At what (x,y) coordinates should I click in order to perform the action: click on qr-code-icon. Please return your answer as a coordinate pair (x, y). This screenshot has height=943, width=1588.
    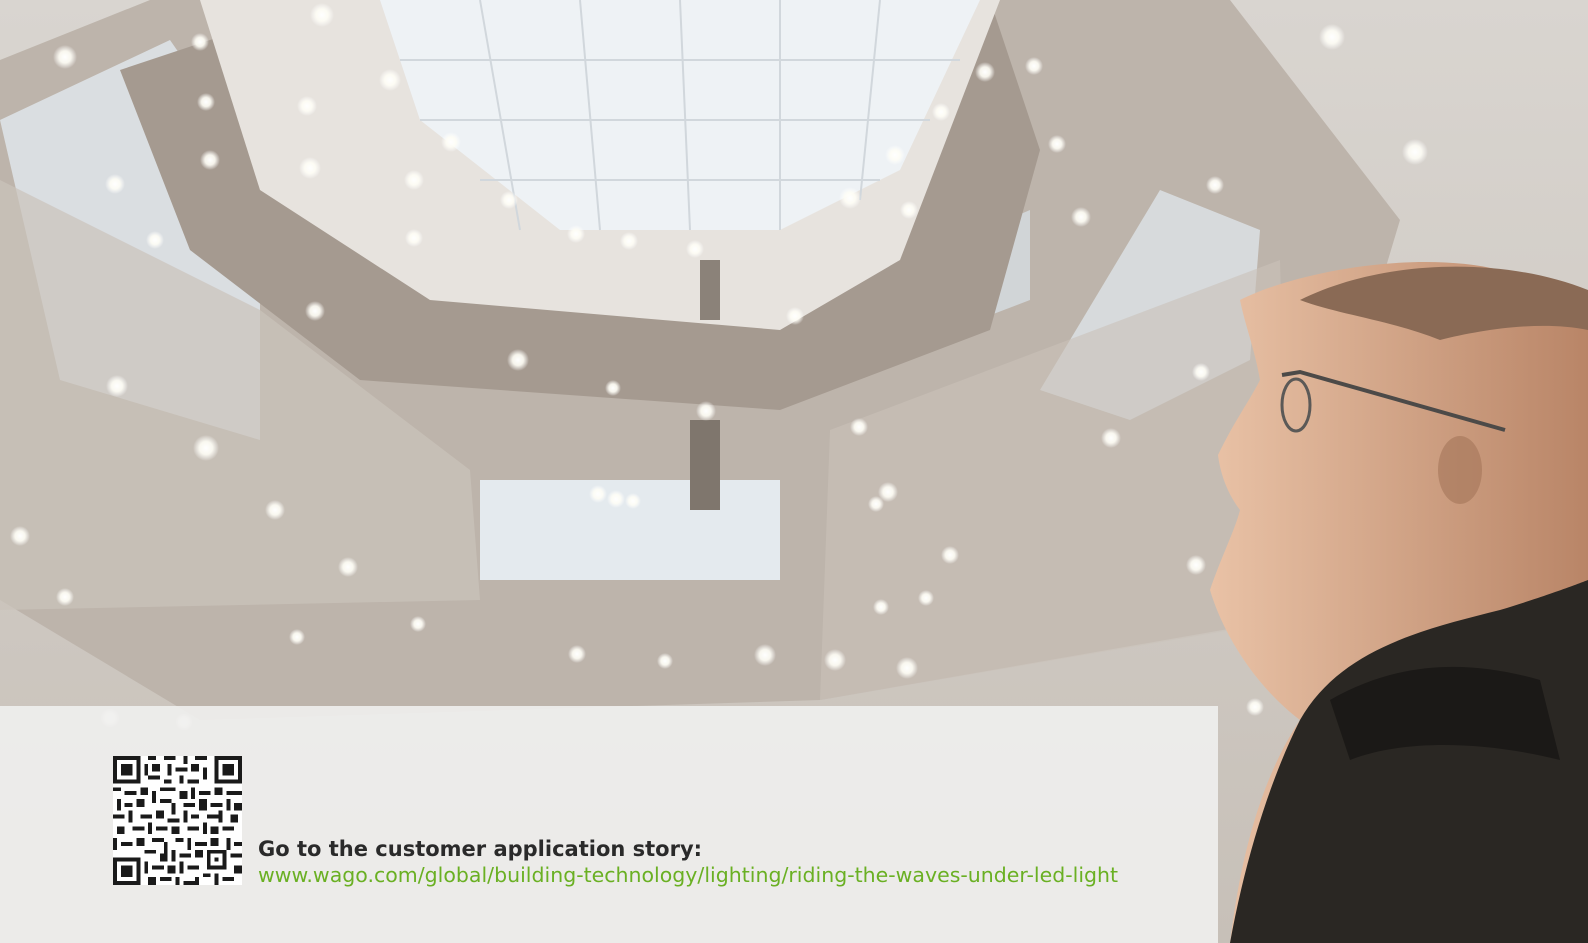
    Looking at the image, I should click on (177, 820).